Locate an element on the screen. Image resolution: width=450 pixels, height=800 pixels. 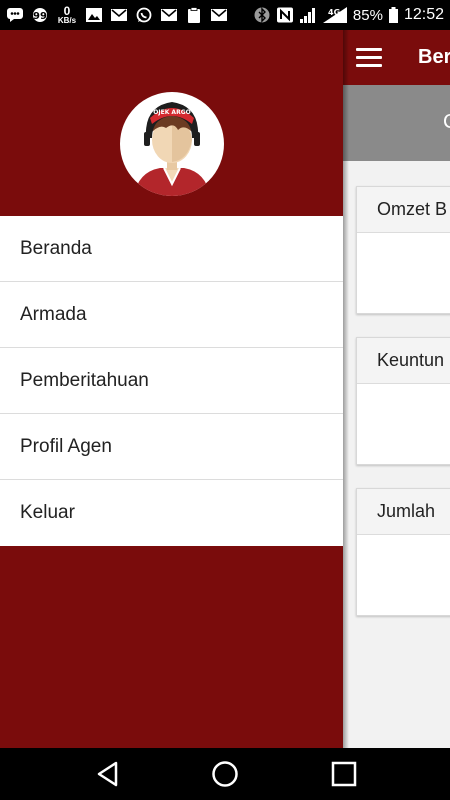
card-title: Jumlah is located at coordinates (403, 512).